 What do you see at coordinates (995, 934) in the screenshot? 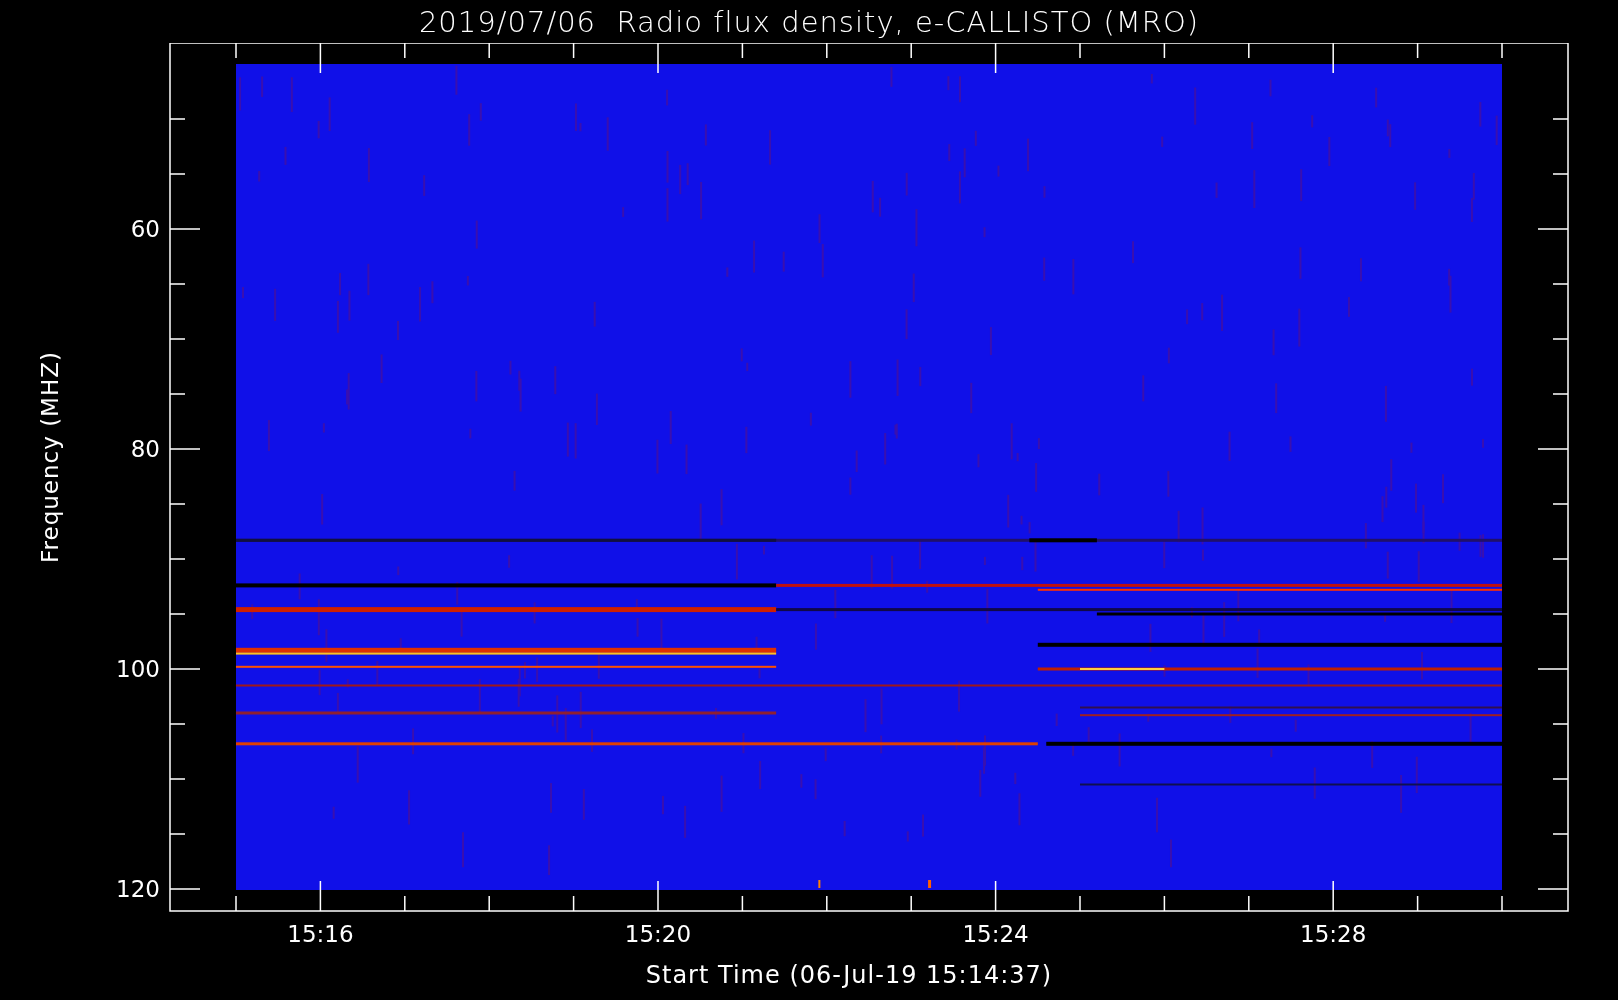
I see `x-tick-label: 15:24` at bounding box center [995, 934].